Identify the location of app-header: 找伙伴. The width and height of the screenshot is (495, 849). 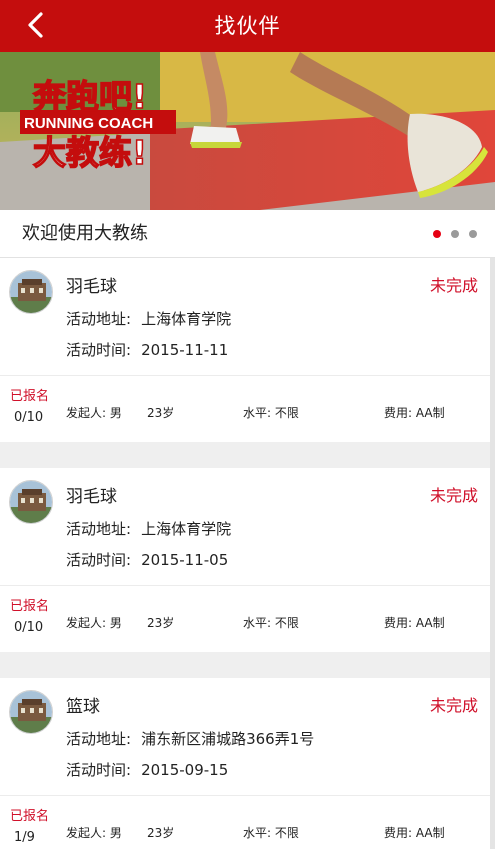
(247, 26).